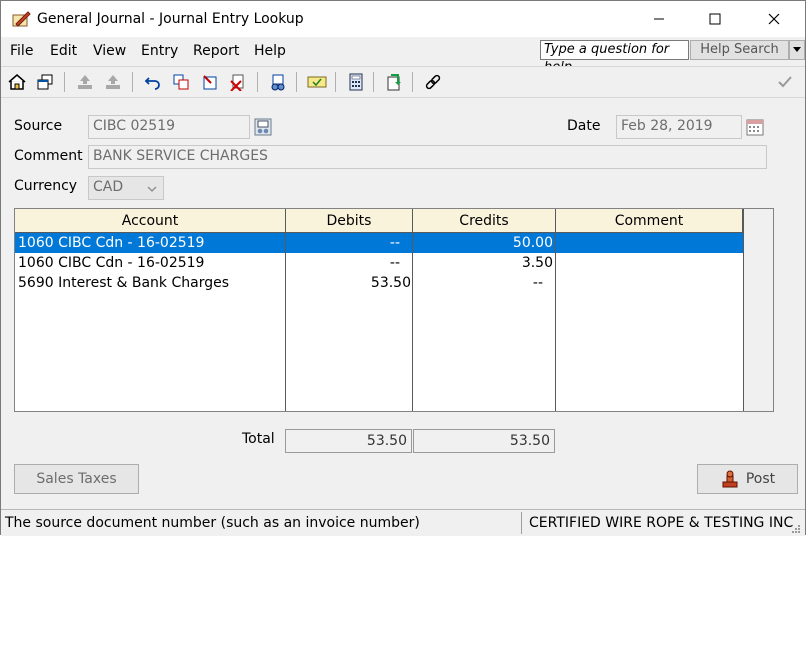  I want to click on resize-grip-icon, so click(796, 529).